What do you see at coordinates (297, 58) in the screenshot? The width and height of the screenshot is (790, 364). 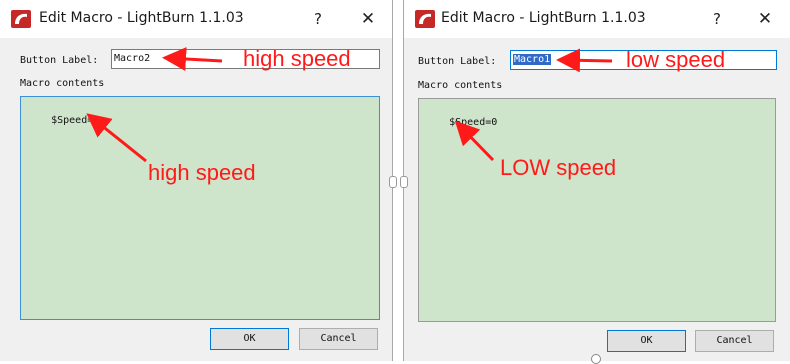 I see `annotation-label-note: high speed` at bounding box center [297, 58].